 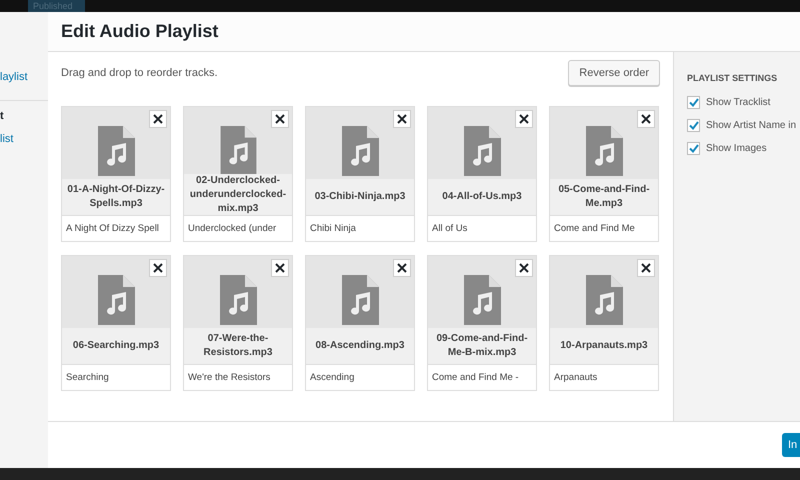 What do you see at coordinates (139, 31) in the screenshot?
I see `dialog-title: Edit Audio Playlist` at bounding box center [139, 31].